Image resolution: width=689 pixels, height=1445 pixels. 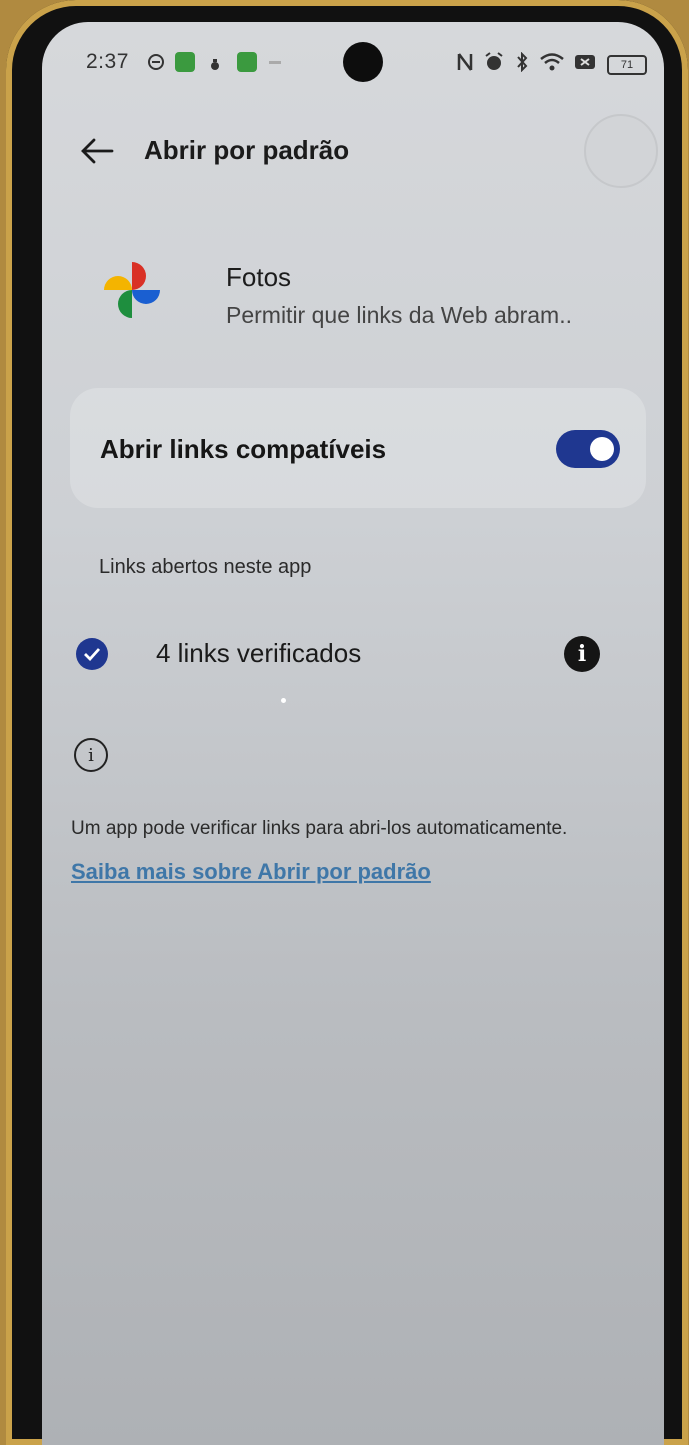 What do you see at coordinates (588, 449) in the screenshot?
I see `open-supported-links-switch` at bounding box center [588, 449].